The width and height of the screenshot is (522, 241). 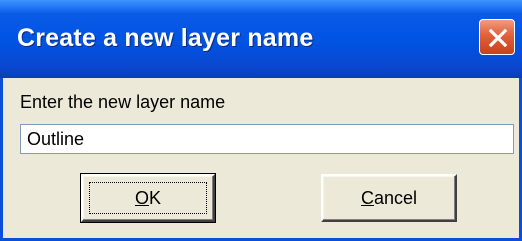 I want to click on layer-name-input, so click(x=267, y=139).